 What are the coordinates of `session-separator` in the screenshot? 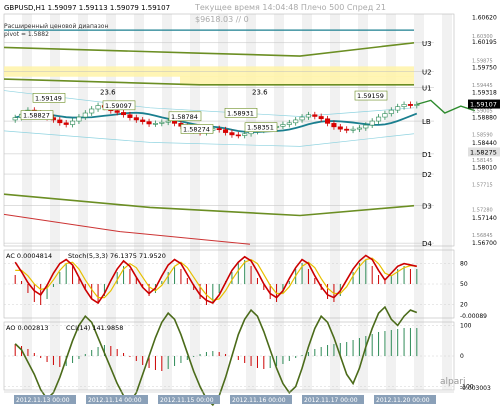 It's located at (447, 202).